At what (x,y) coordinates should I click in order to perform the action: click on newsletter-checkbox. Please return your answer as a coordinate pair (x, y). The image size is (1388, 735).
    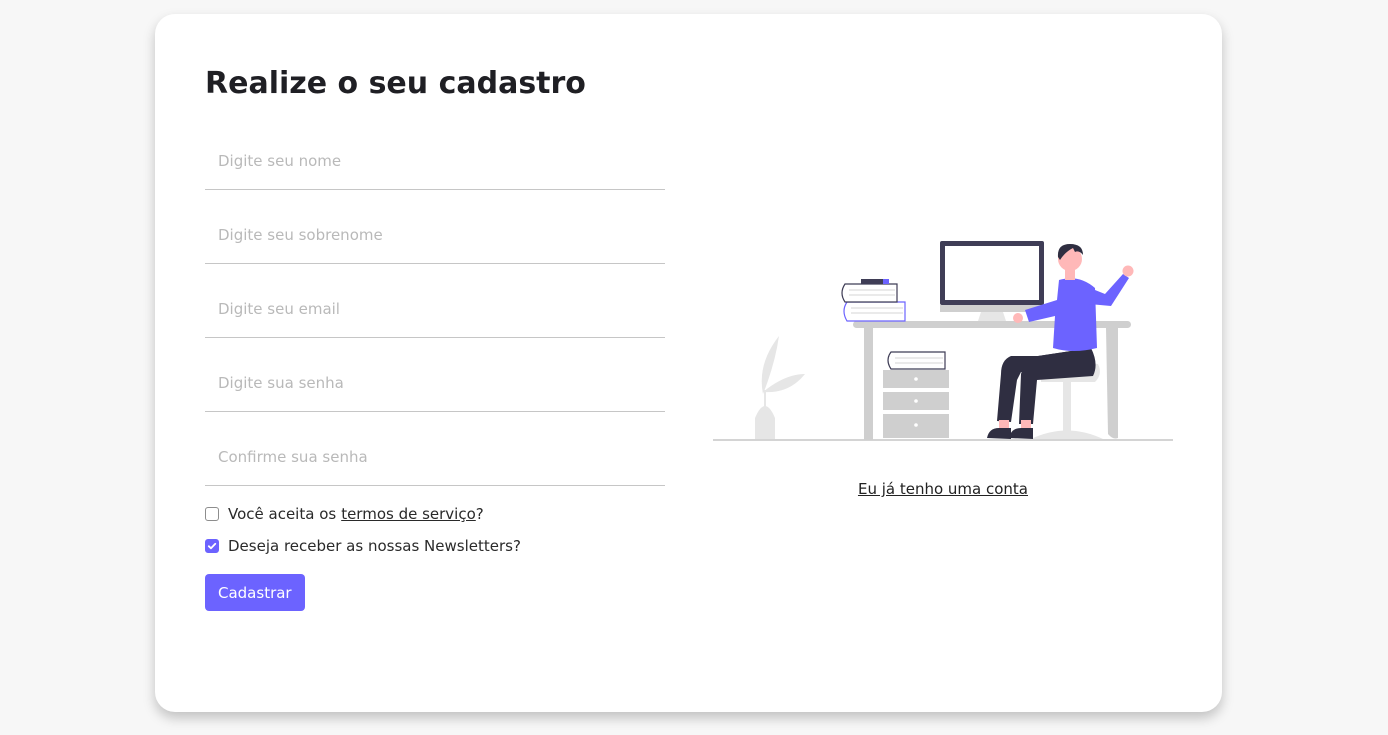
    Looking at the image, I should click on (212, 546).